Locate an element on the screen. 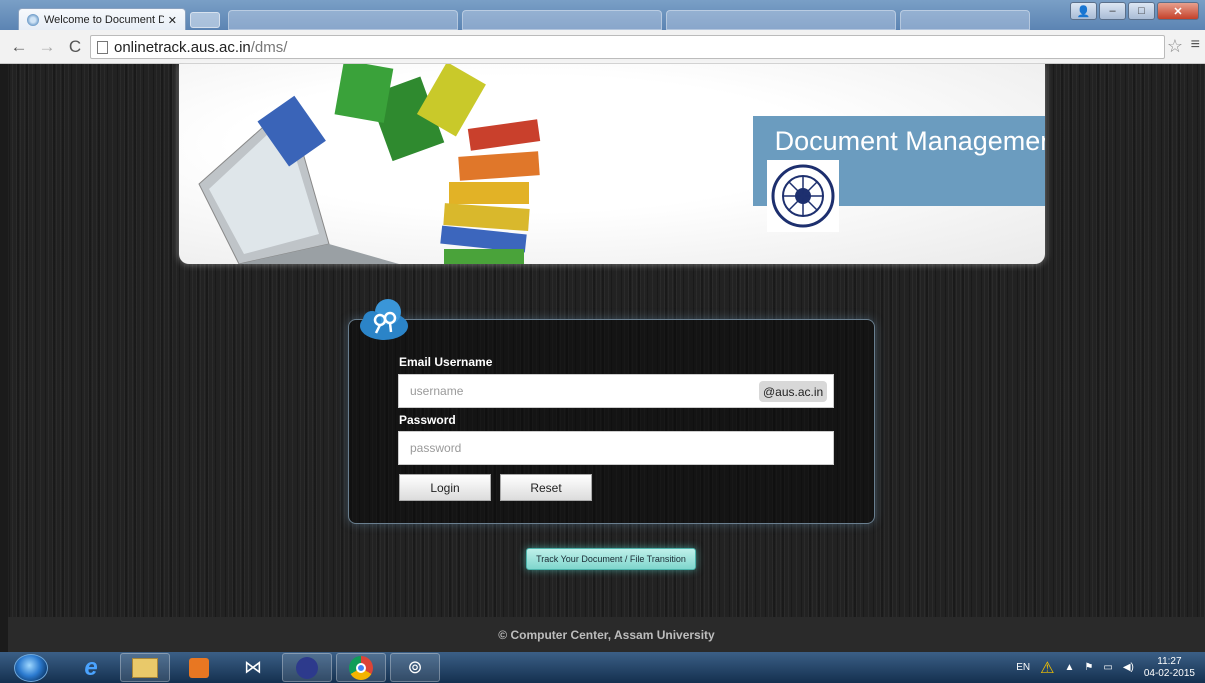  internet-explorer-icon: e is located at coordinates (91, 667).